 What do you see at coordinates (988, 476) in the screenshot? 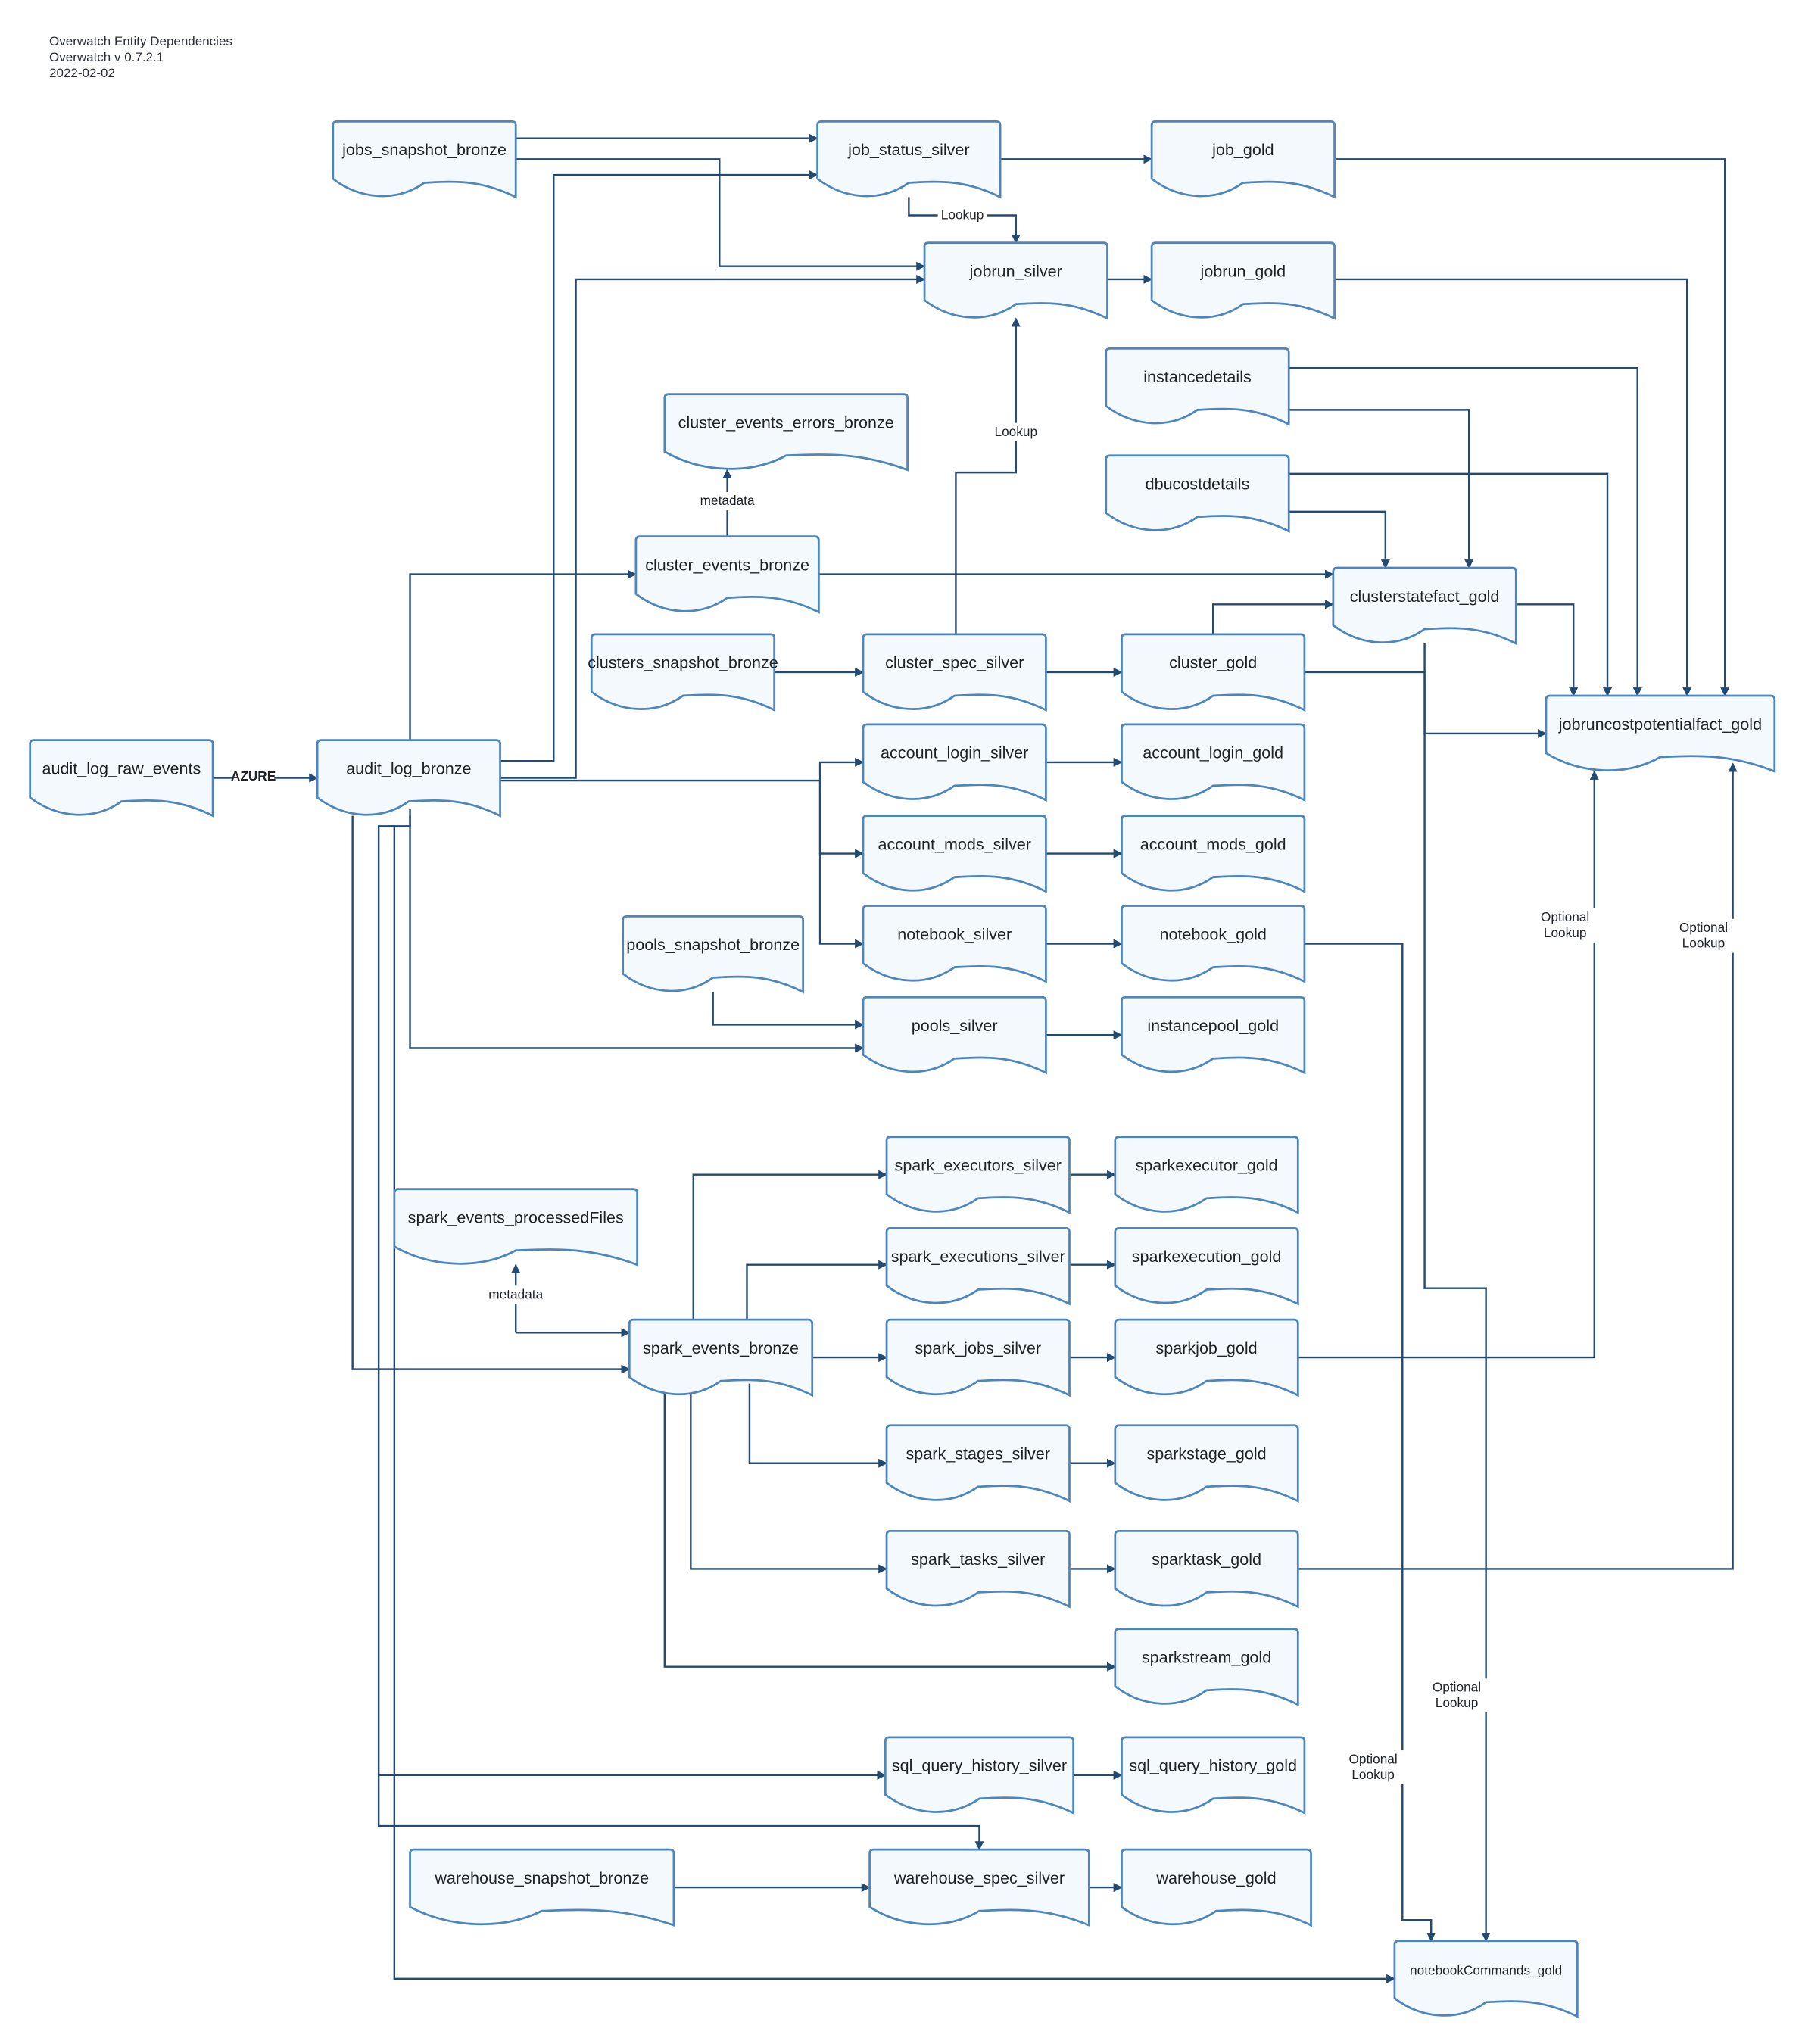
I see `edge-cluster-spec-lookup-jobrun` at bounding box center [988, 476].